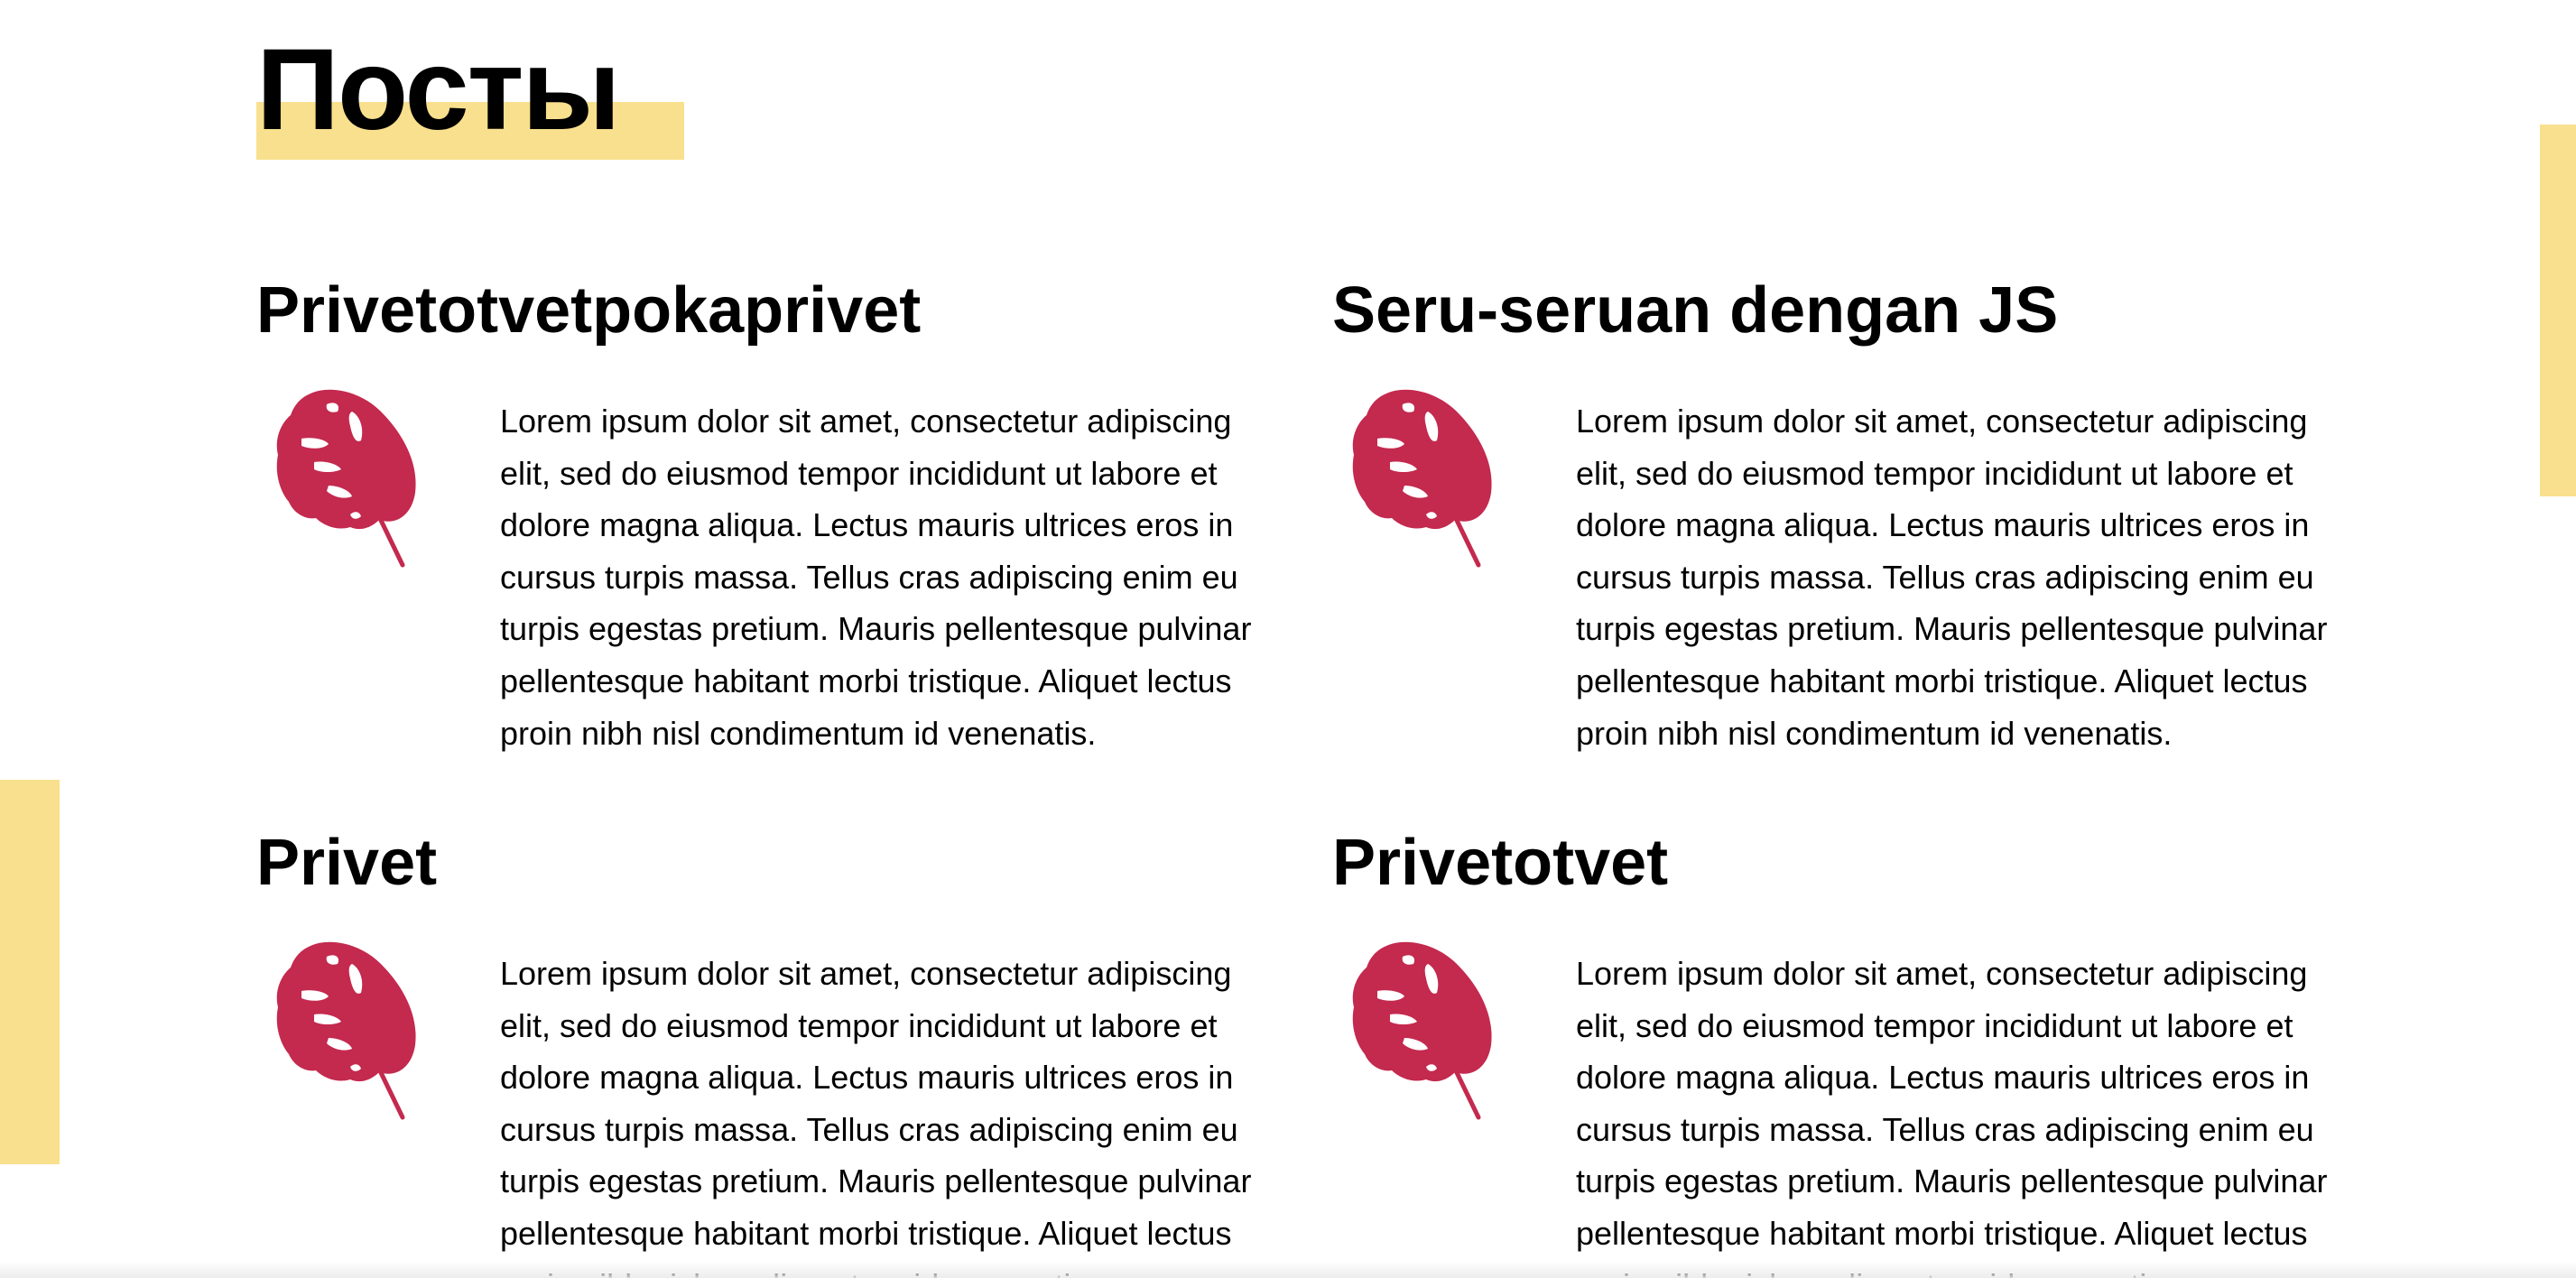 Image resolution: width=2576 pixels, height=1278 pixels. I want to click on post-title: Privet, so click(346, 863).